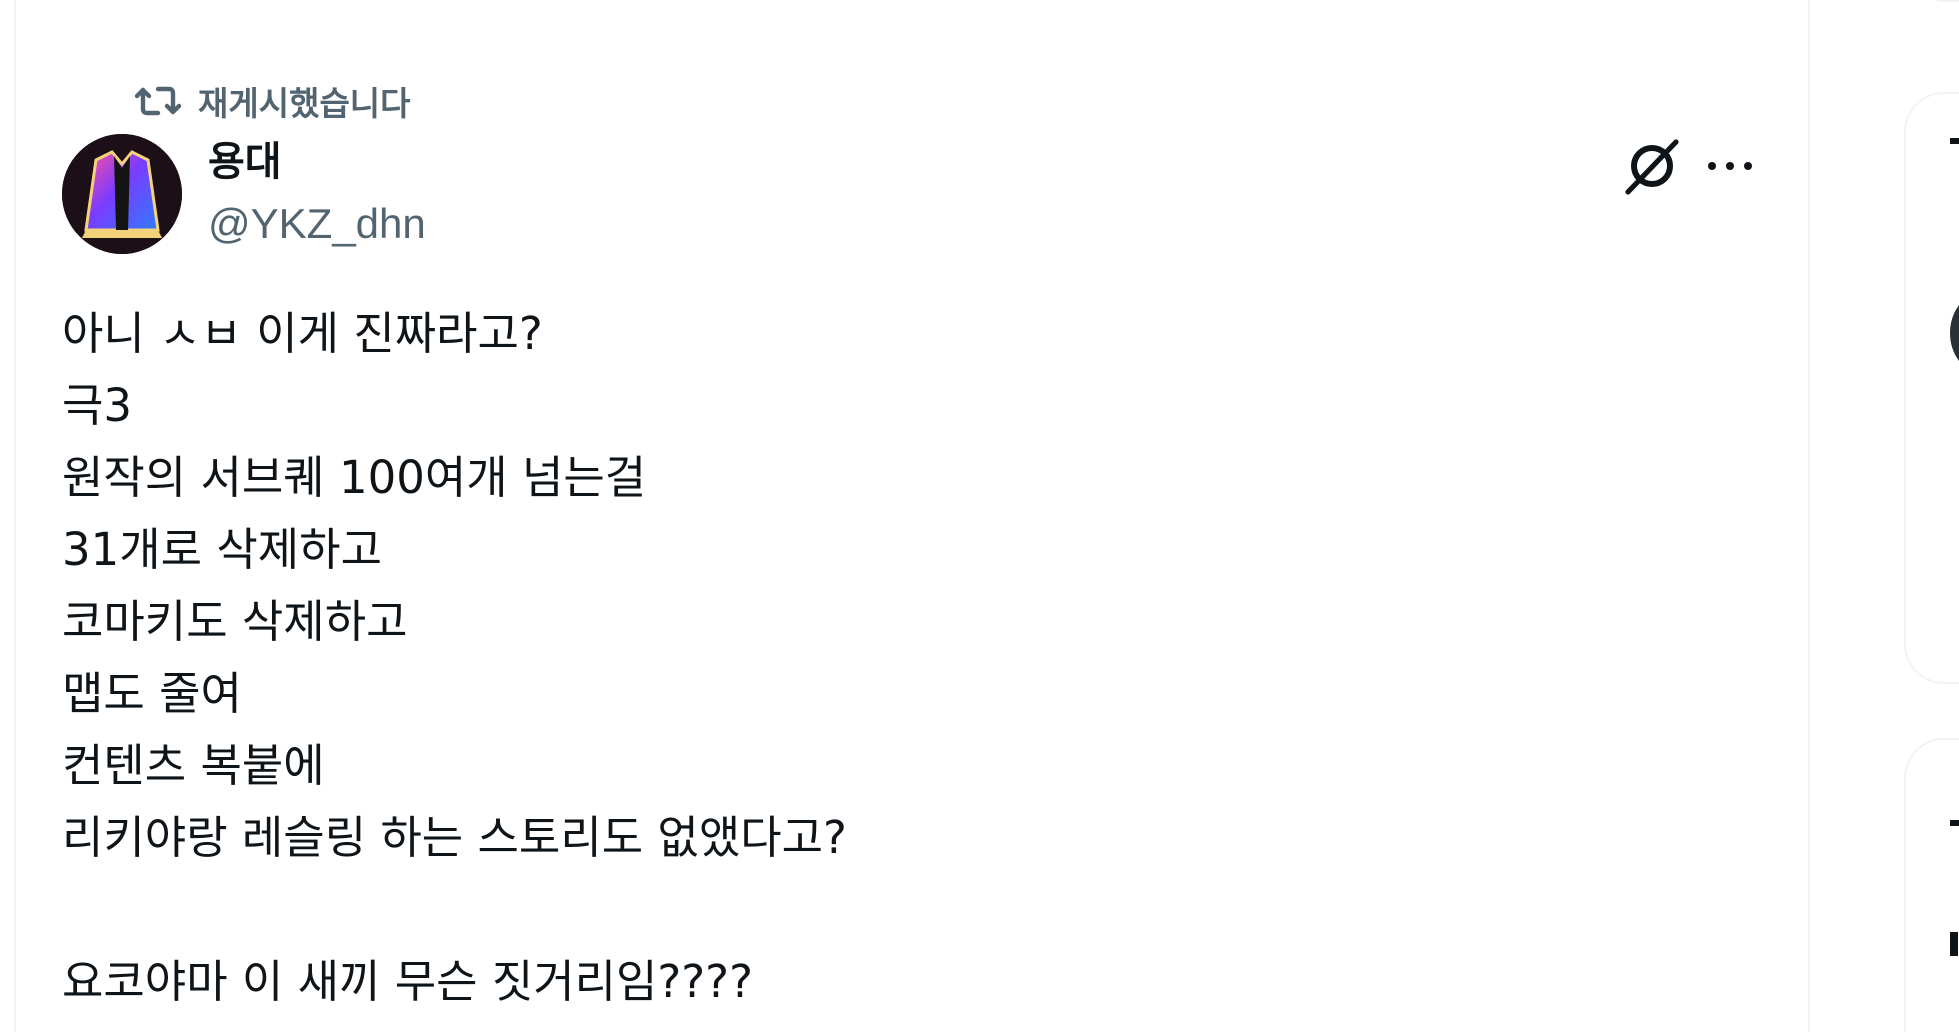 Image resolution: width=1959 pixels, height=1032 pixels. What do you see at coordinates (15, 516) in the screenshot?
I see `timeline-border-left` at bounding box center [15, 516].